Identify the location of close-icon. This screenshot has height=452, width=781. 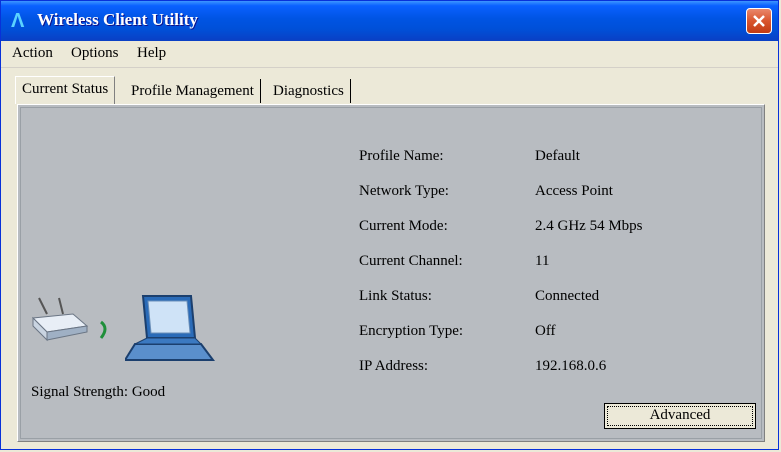
(759, 21).